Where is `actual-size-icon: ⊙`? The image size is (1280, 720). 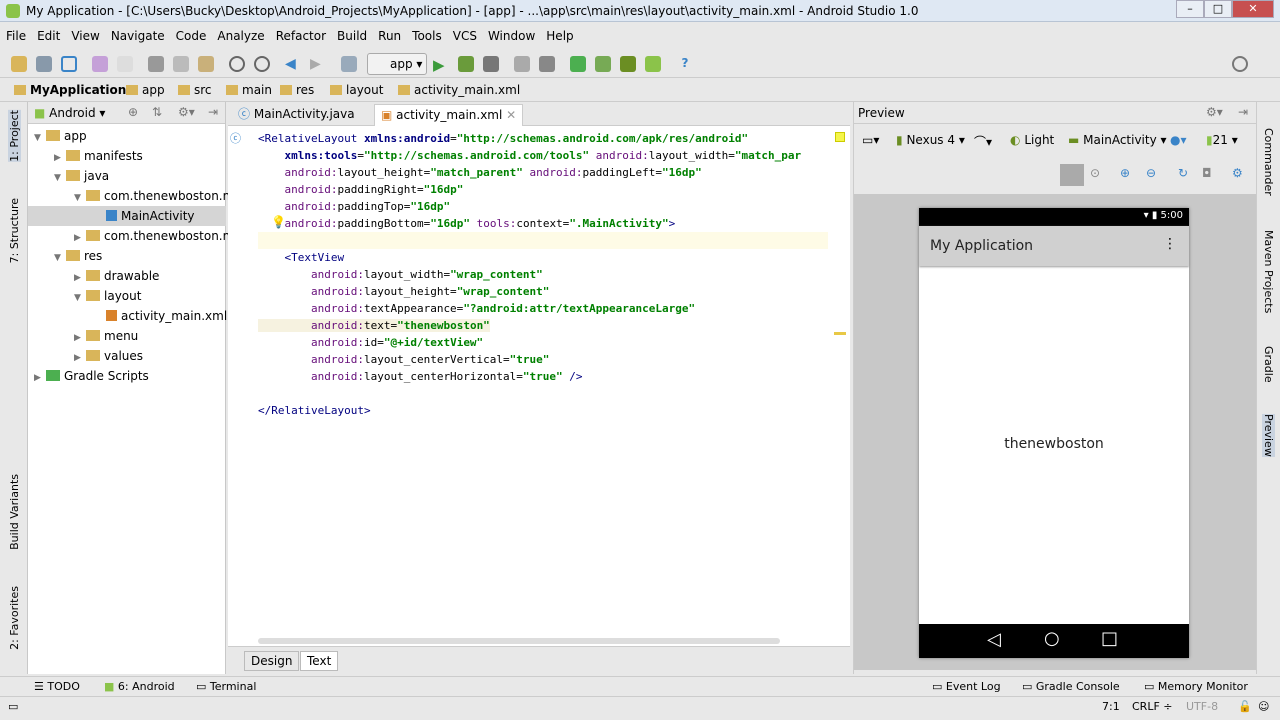
actual-size-icon: ⊙ is located at coordinates (1095, 173).